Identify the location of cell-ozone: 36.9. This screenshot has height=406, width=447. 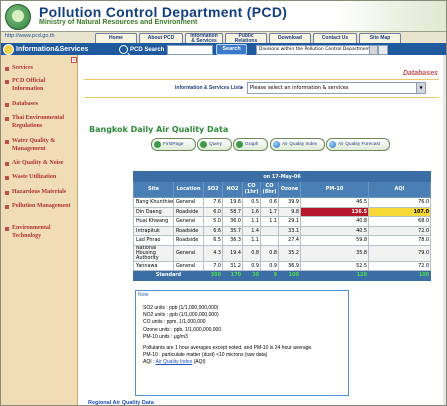
(289, 265).